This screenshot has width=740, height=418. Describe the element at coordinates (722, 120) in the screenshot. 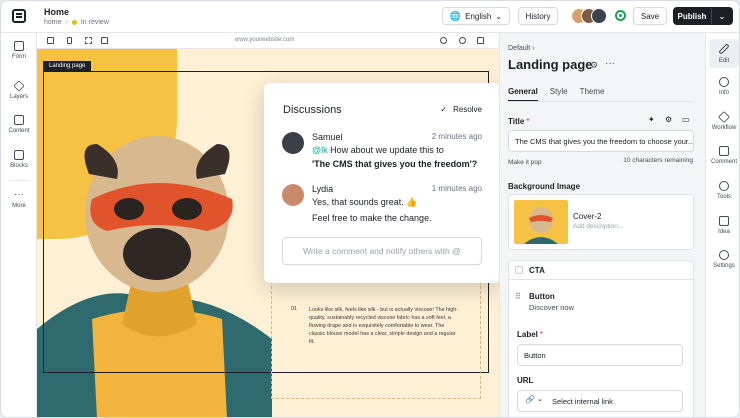

I see `rail-item-workflow: Workflow` at that location.